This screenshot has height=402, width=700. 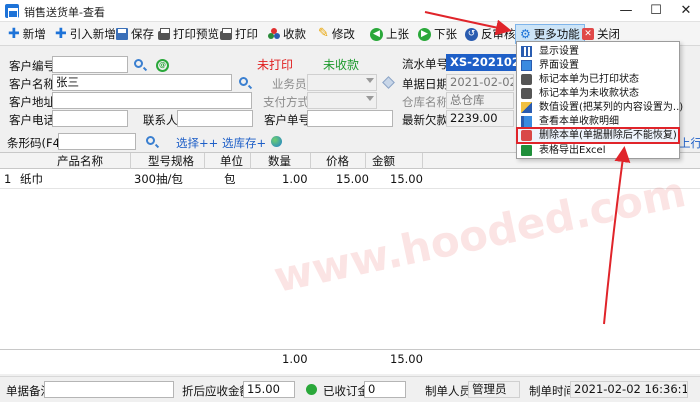 What do you see at coordinates (231, 161) in the screenshot?
I see `col-unit: 单位` at bounding box center [231, 161].